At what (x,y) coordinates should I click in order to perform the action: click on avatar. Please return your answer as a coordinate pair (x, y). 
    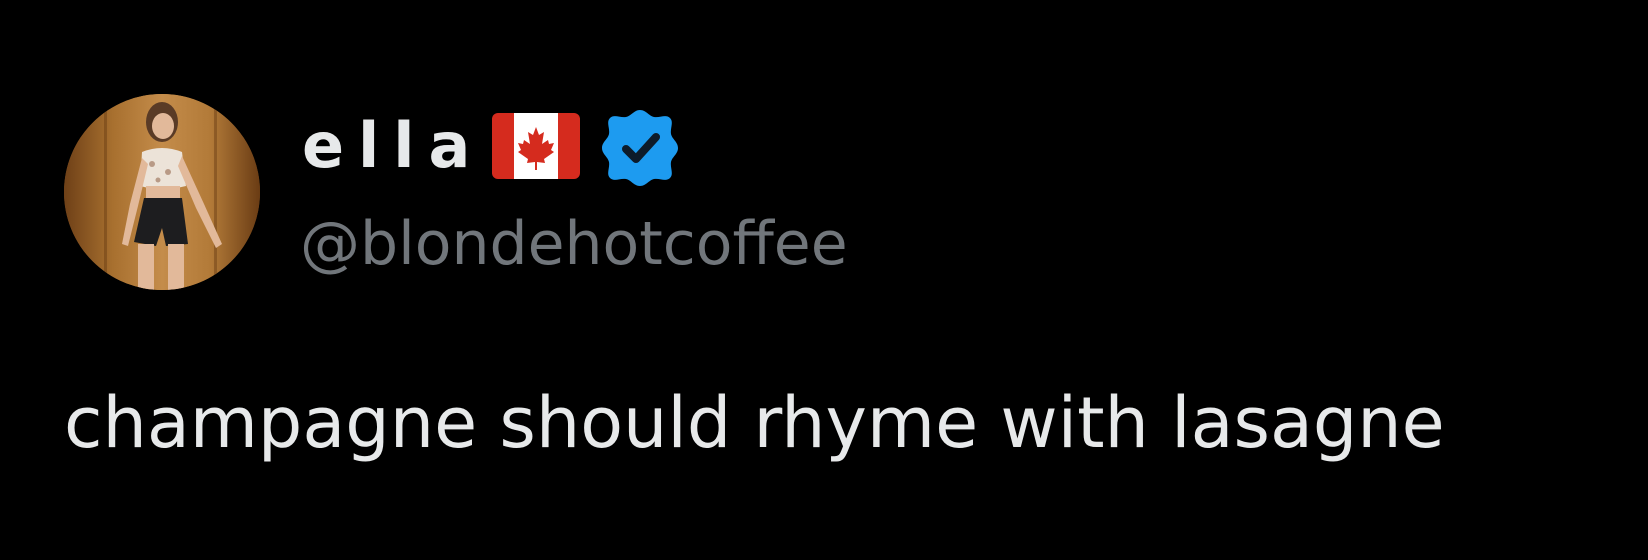
    Looking at the image, I should click on (162, 192).